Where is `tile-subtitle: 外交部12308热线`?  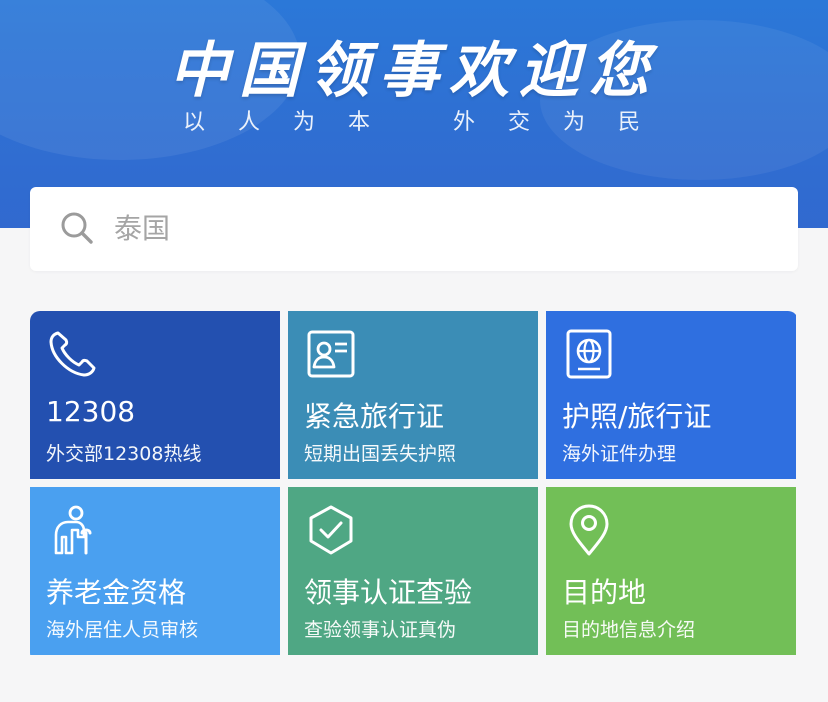 tile-subtitle: 外交部12308热线 is located at coordinates (124, 454).